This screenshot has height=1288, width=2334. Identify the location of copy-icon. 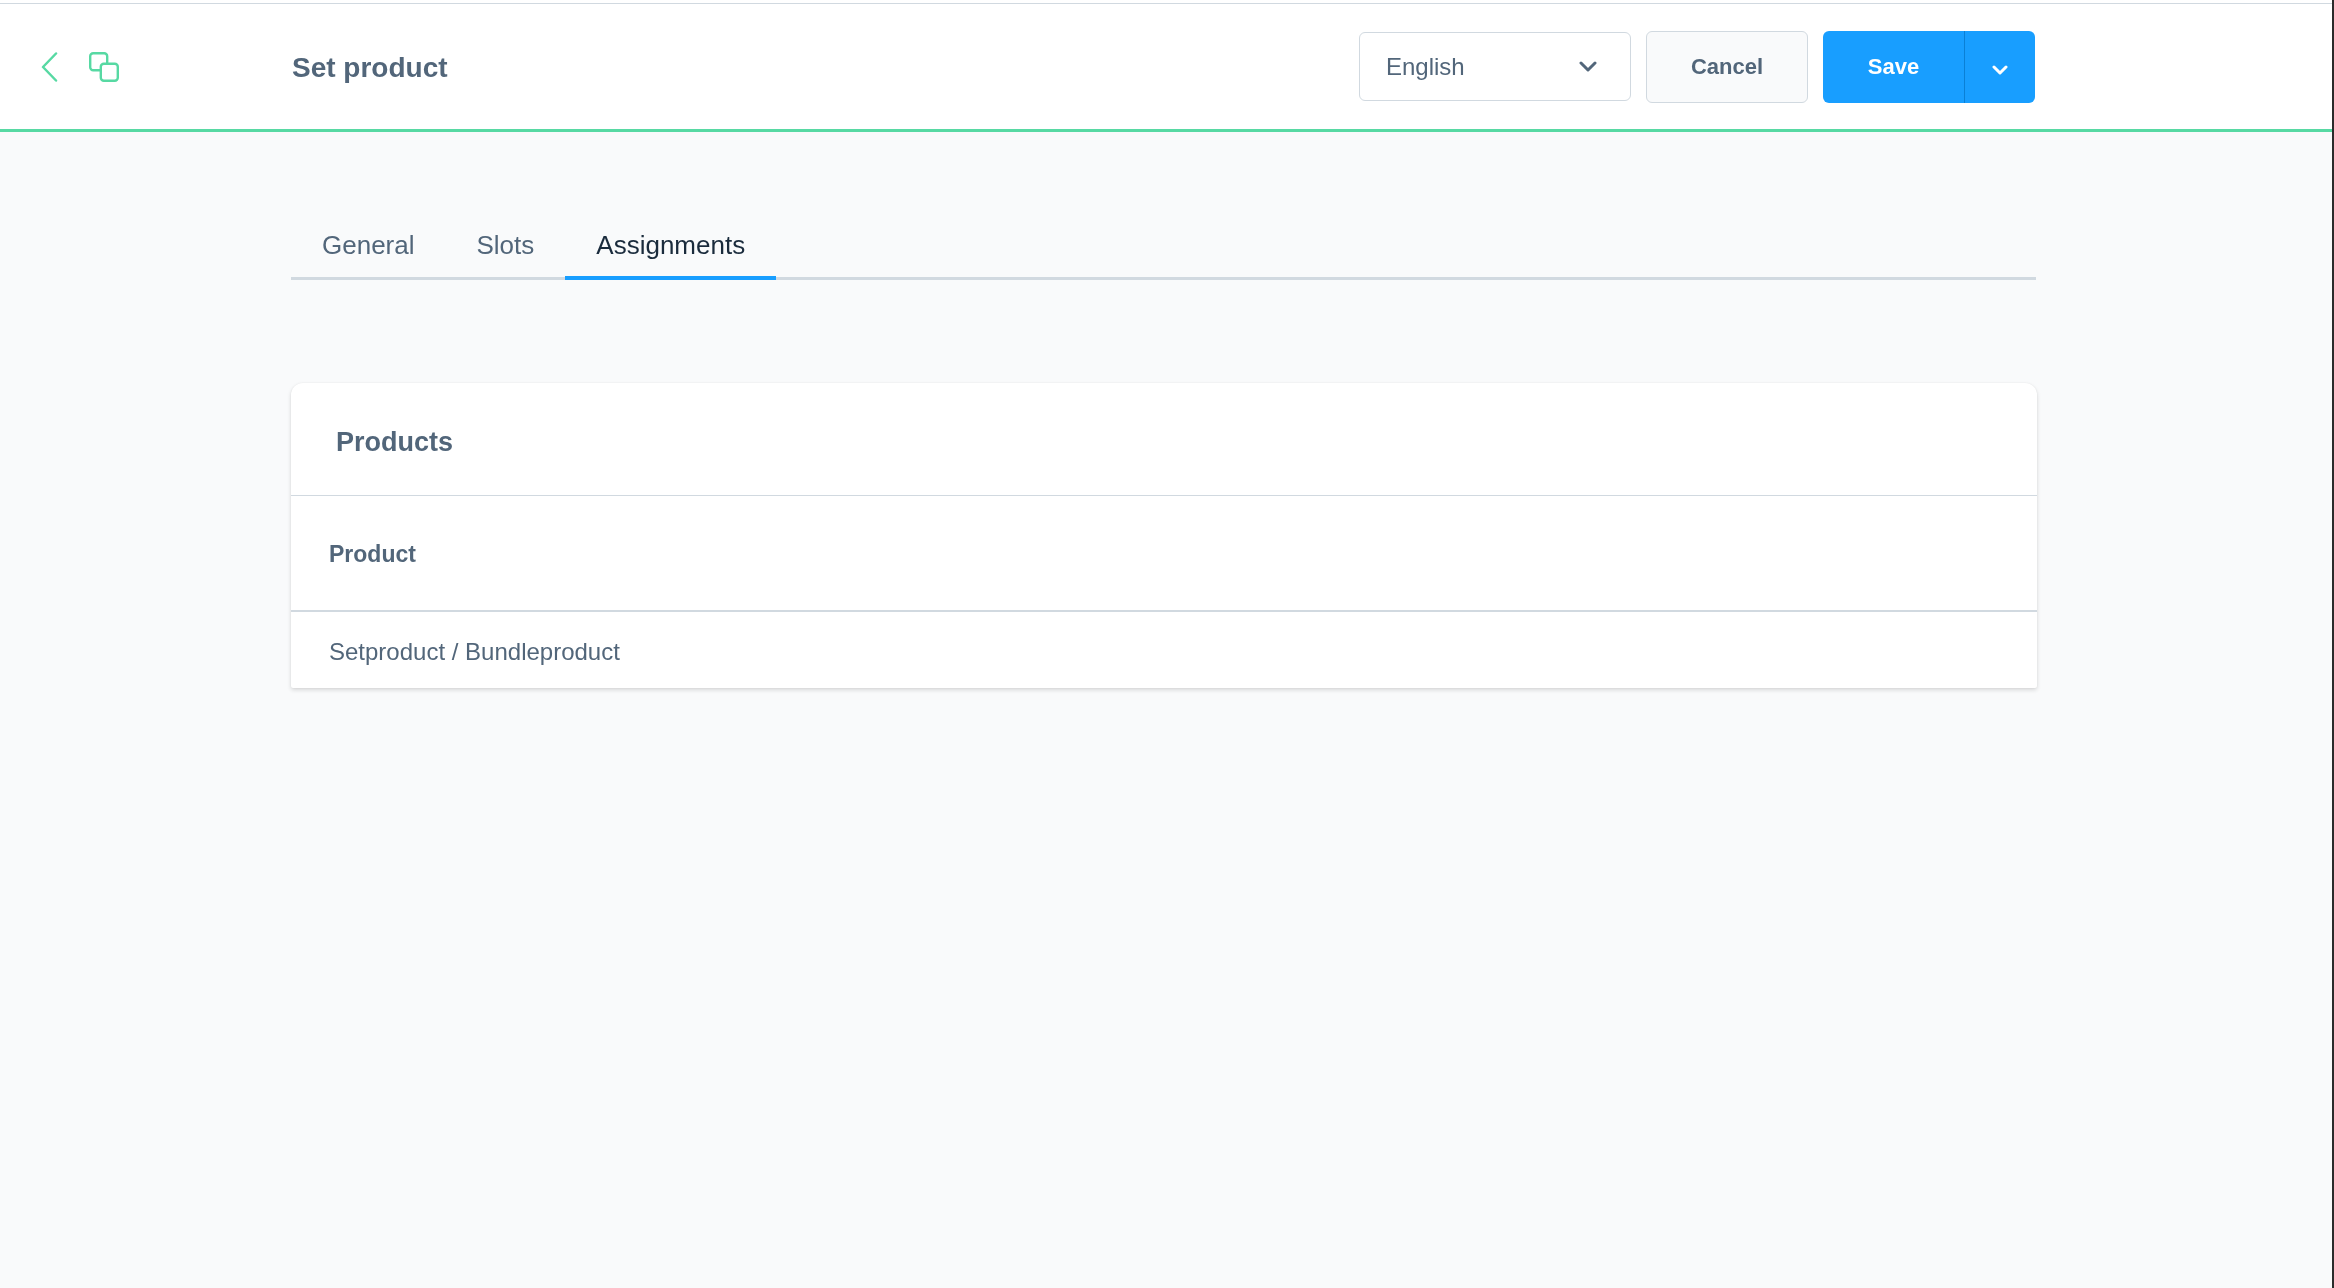
(104, 66).